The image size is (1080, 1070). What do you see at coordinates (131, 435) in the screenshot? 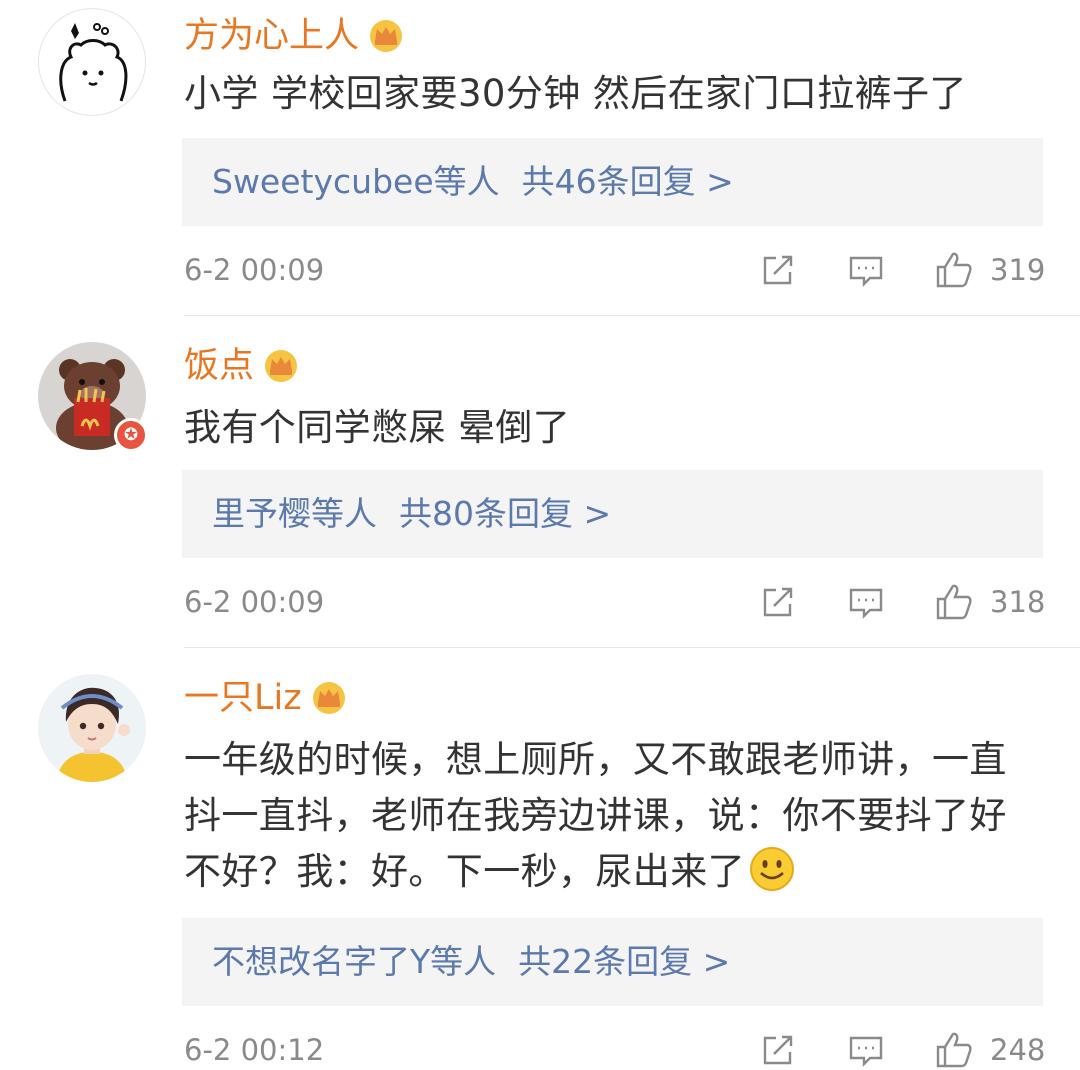
I see `vip-star-badge-icon: ✪` at bounding box center [131, 435].